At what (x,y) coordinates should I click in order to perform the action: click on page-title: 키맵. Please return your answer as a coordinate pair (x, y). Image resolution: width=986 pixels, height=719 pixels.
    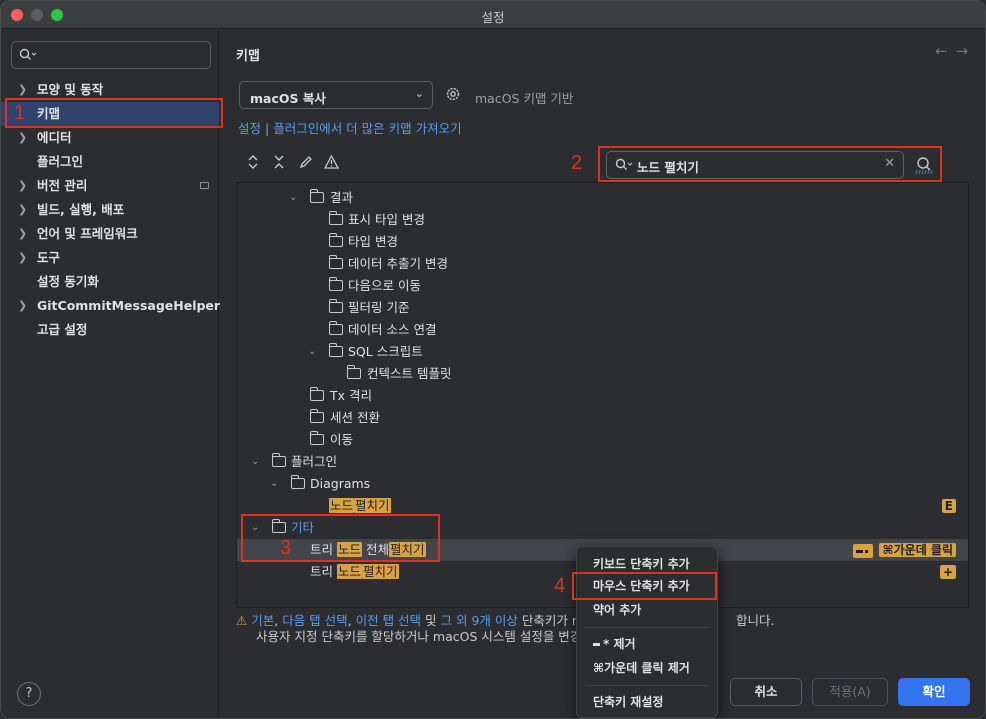
    Looking at the image, I should click on (248, 56).